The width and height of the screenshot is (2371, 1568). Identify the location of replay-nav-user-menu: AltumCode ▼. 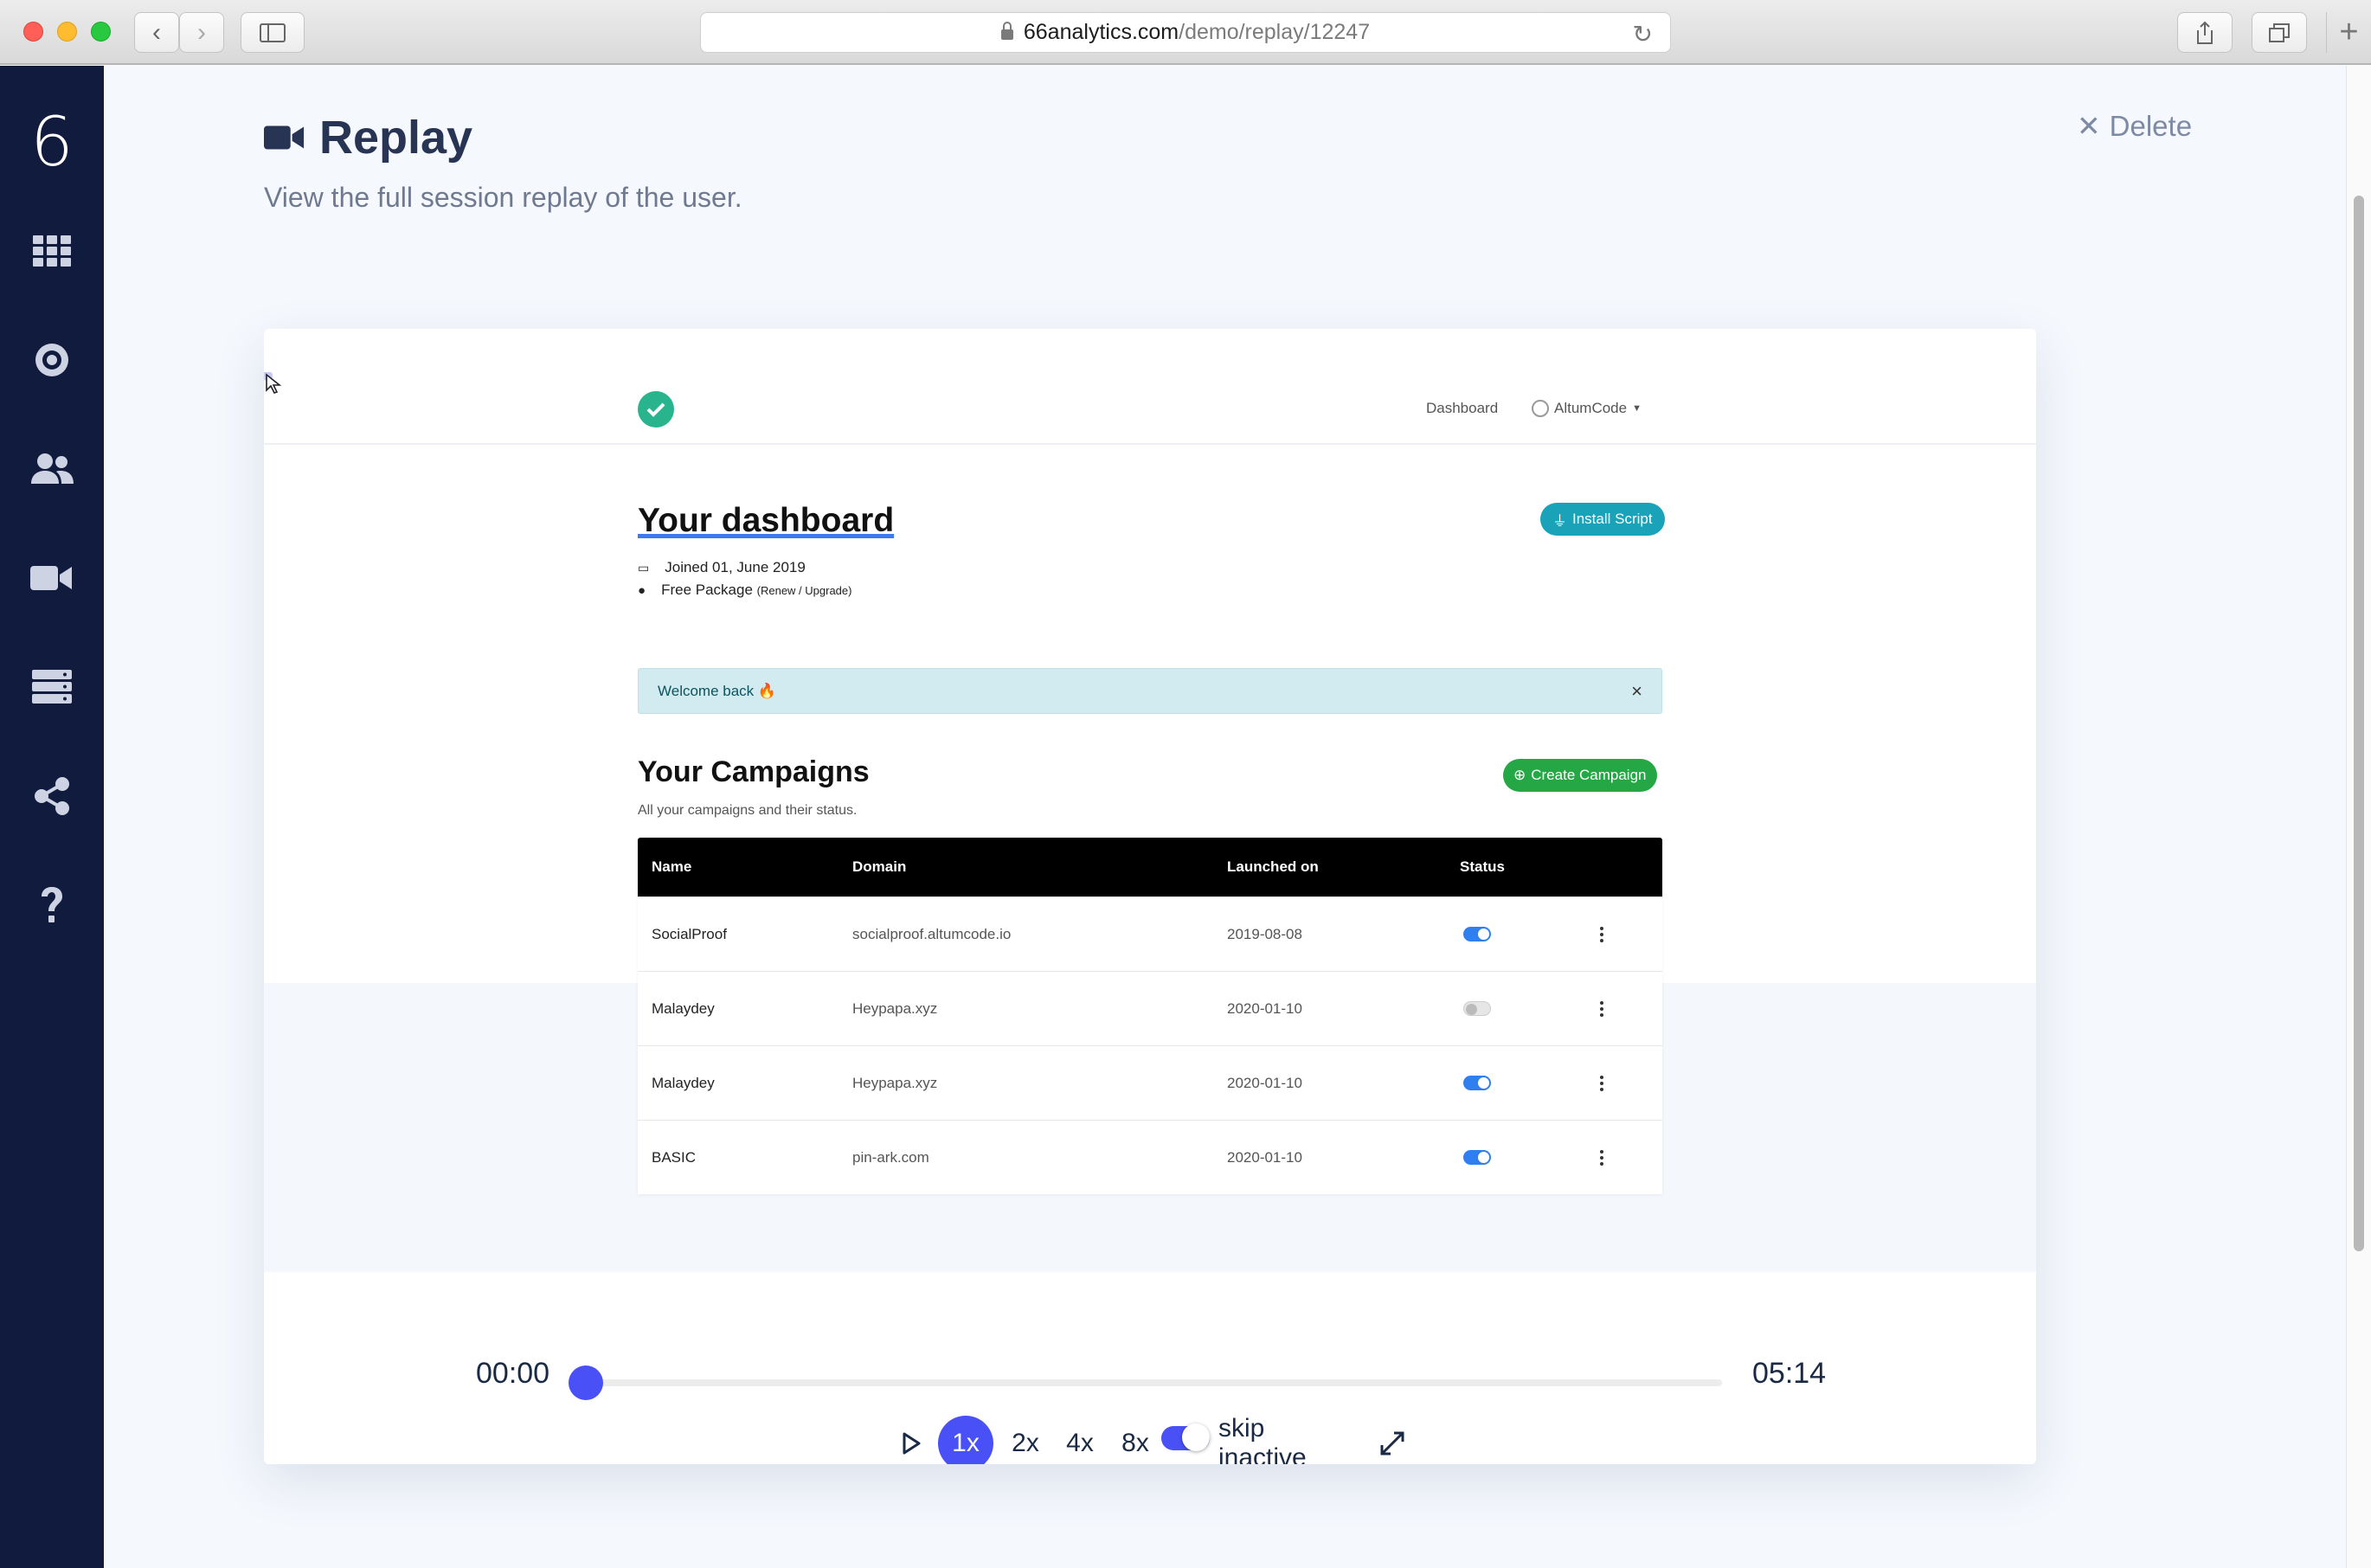
(1587, 408).